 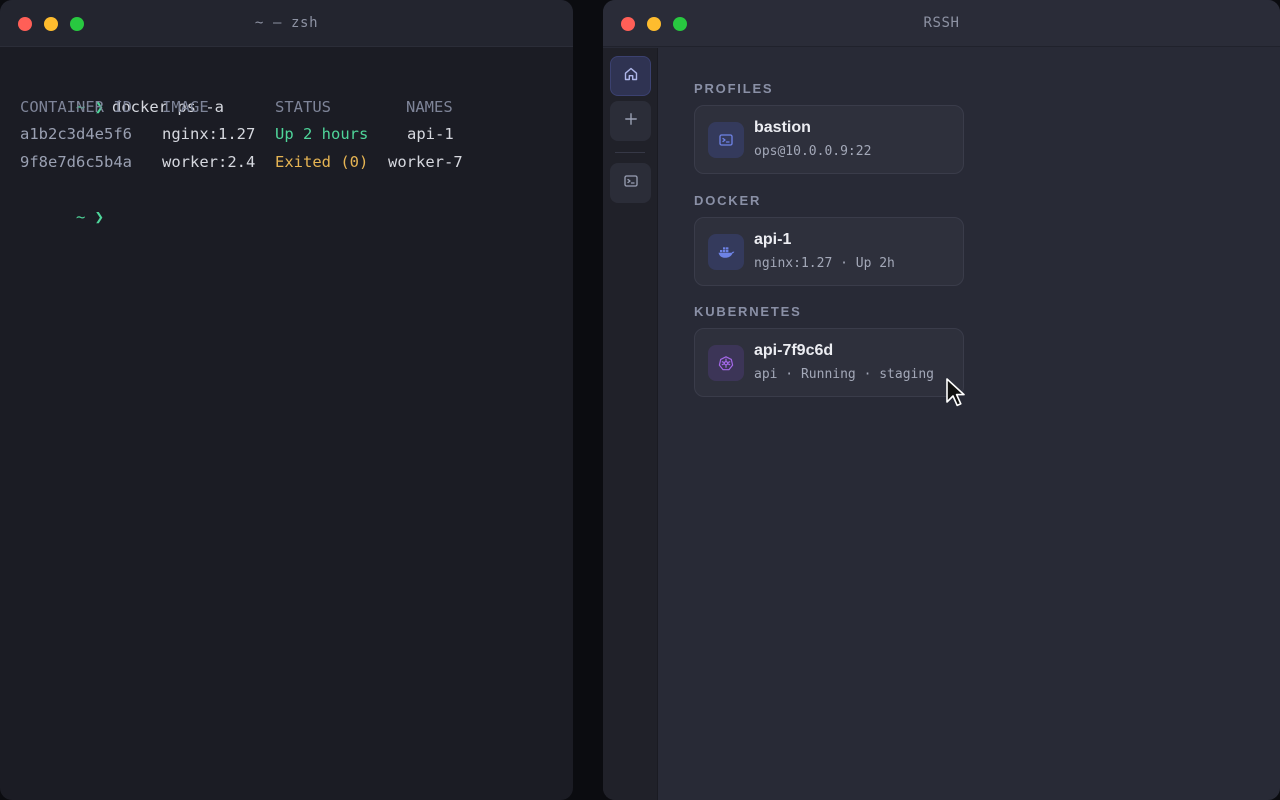 I want to click on kubernetes-icon, so click(x=726, y=363).